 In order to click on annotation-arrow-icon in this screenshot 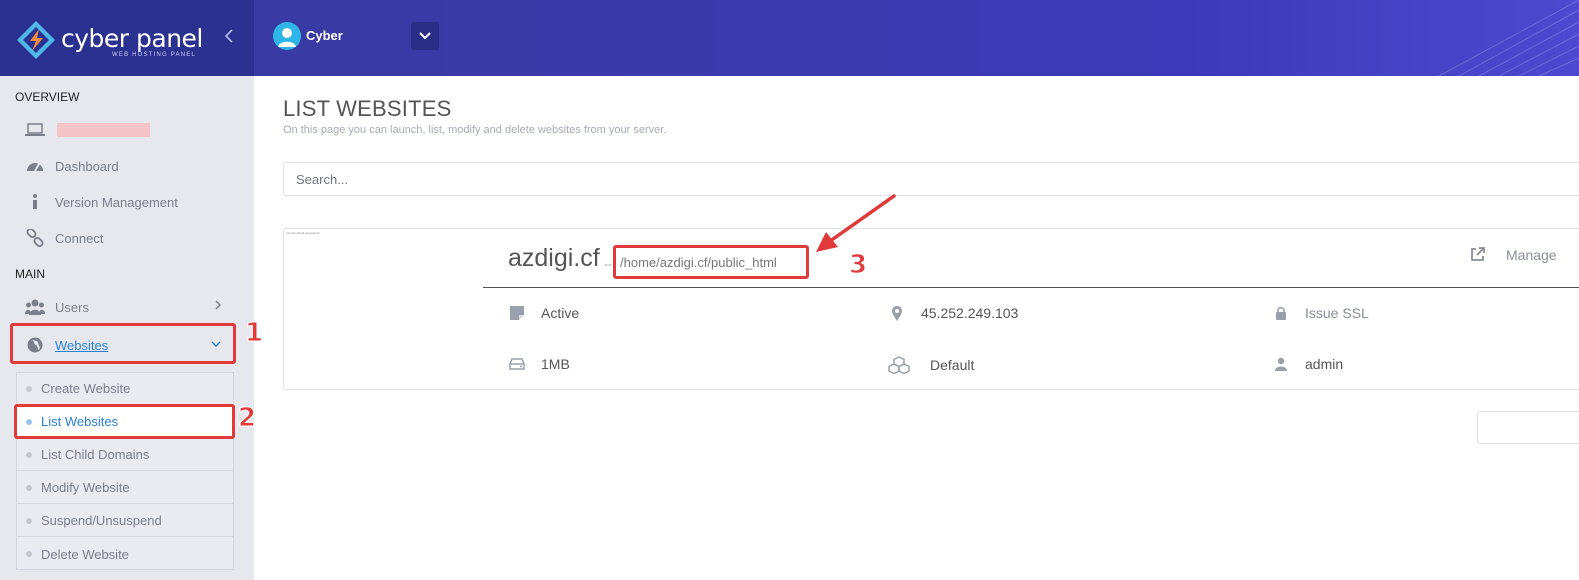, I will do `click(856, 223)`.